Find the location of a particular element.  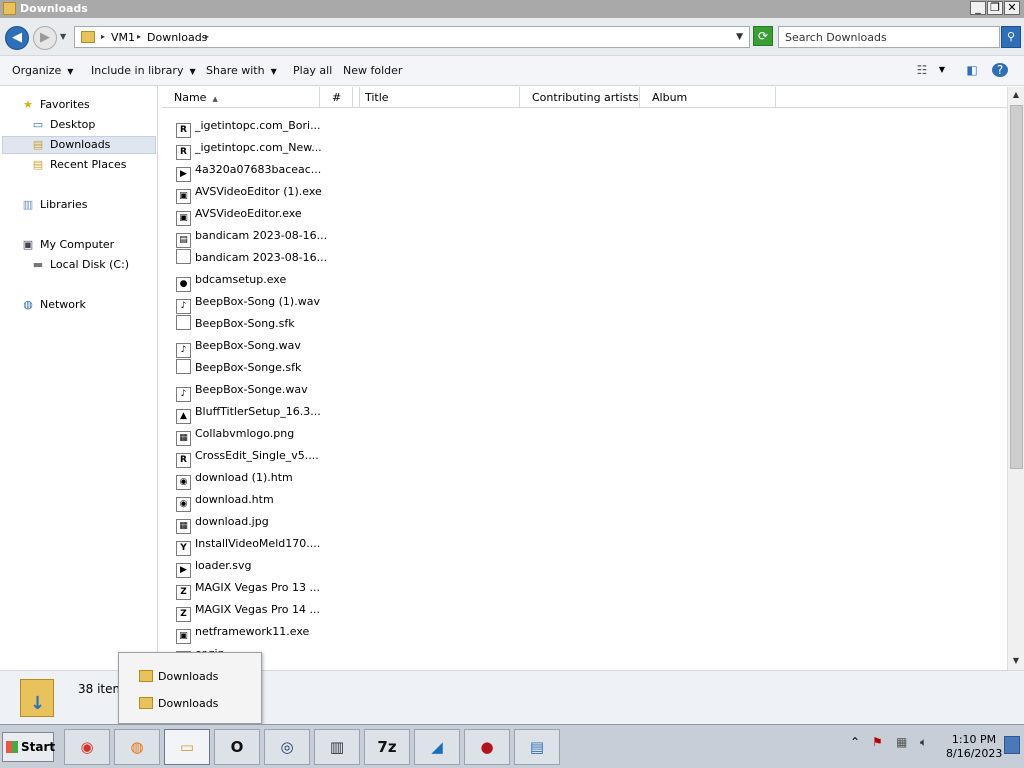

disc-icon: ◎ is located at coordinates (287, 747).